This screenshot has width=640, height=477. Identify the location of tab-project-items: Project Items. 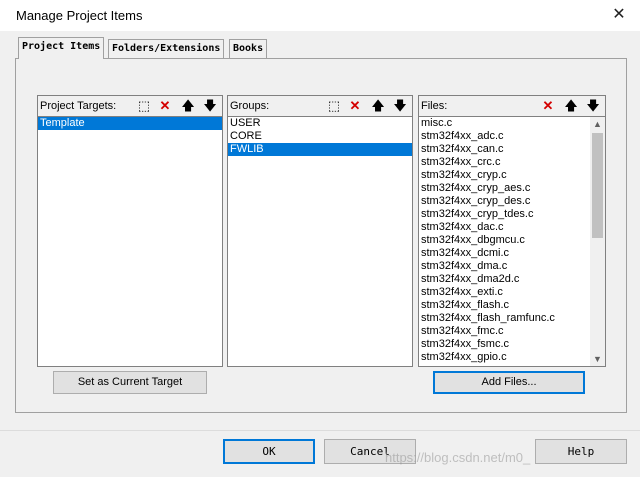
(61, 48).